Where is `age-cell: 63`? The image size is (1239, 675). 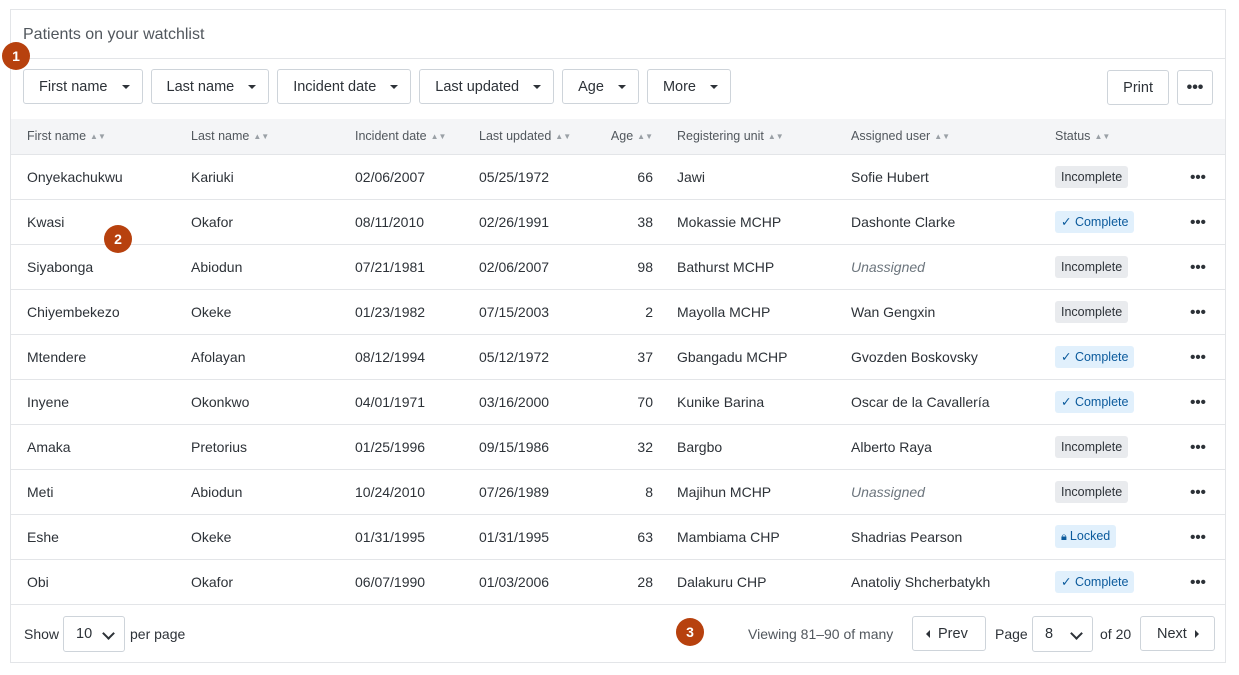
age-cell: 63 is located at coordinates (624, 537).